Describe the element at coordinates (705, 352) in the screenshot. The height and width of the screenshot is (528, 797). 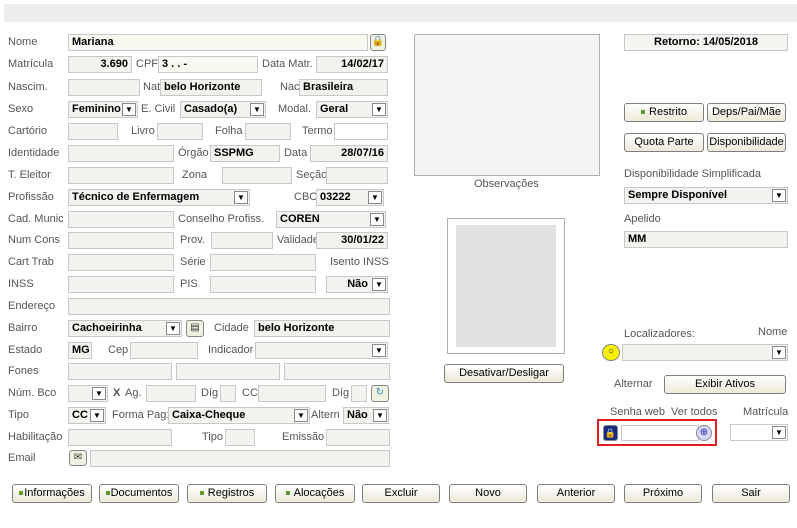
I see `localizadores-select: ▼` at that location.